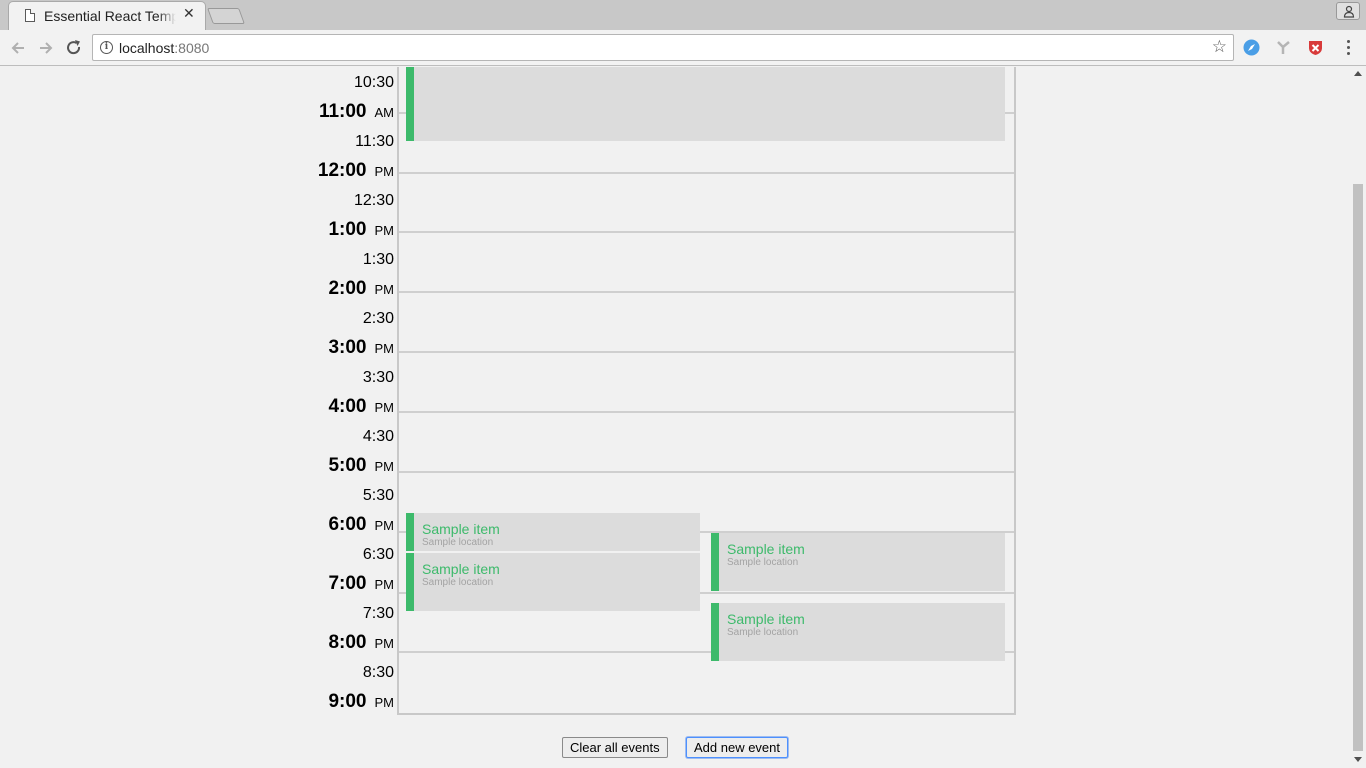 This screenshot has width=1366, height=768. What do you see at coordinates (374, 141) in the screenshot?
I see `half-hour-label: 11:30` at bounding box center [374, 141].